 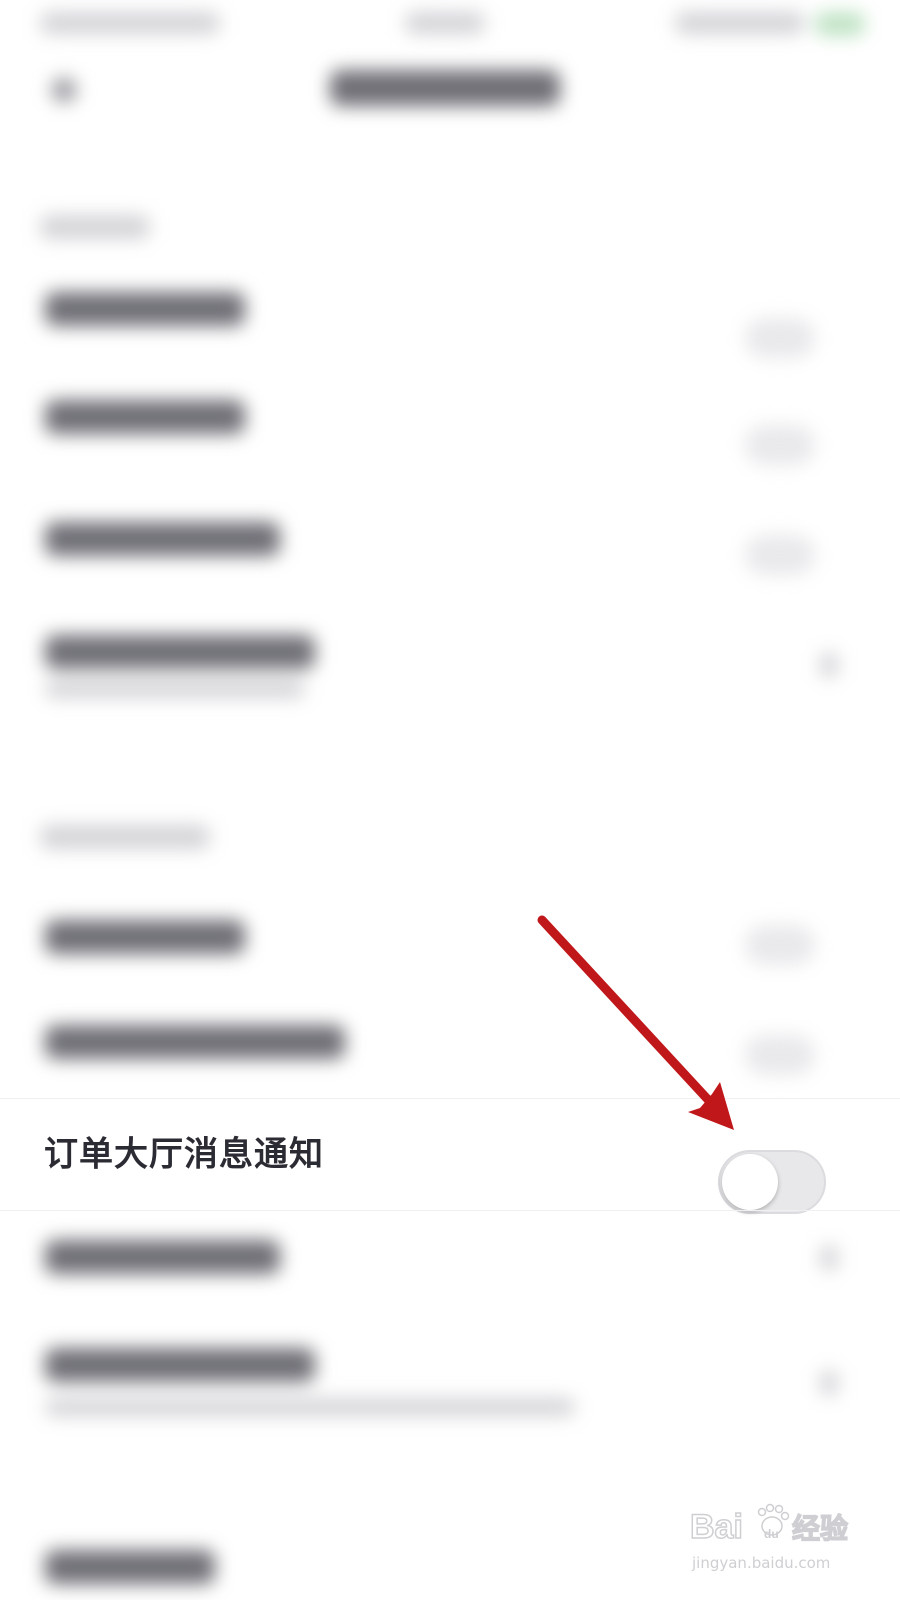 What do you see at coordinates (716, 1527) in the screenshot?
I see `watermark-brand-left: Bai` at bounding box center [716, 1527].